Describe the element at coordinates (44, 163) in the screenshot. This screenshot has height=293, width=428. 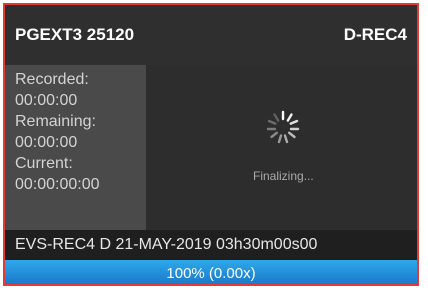
I see `current-label: Current:` at that location.